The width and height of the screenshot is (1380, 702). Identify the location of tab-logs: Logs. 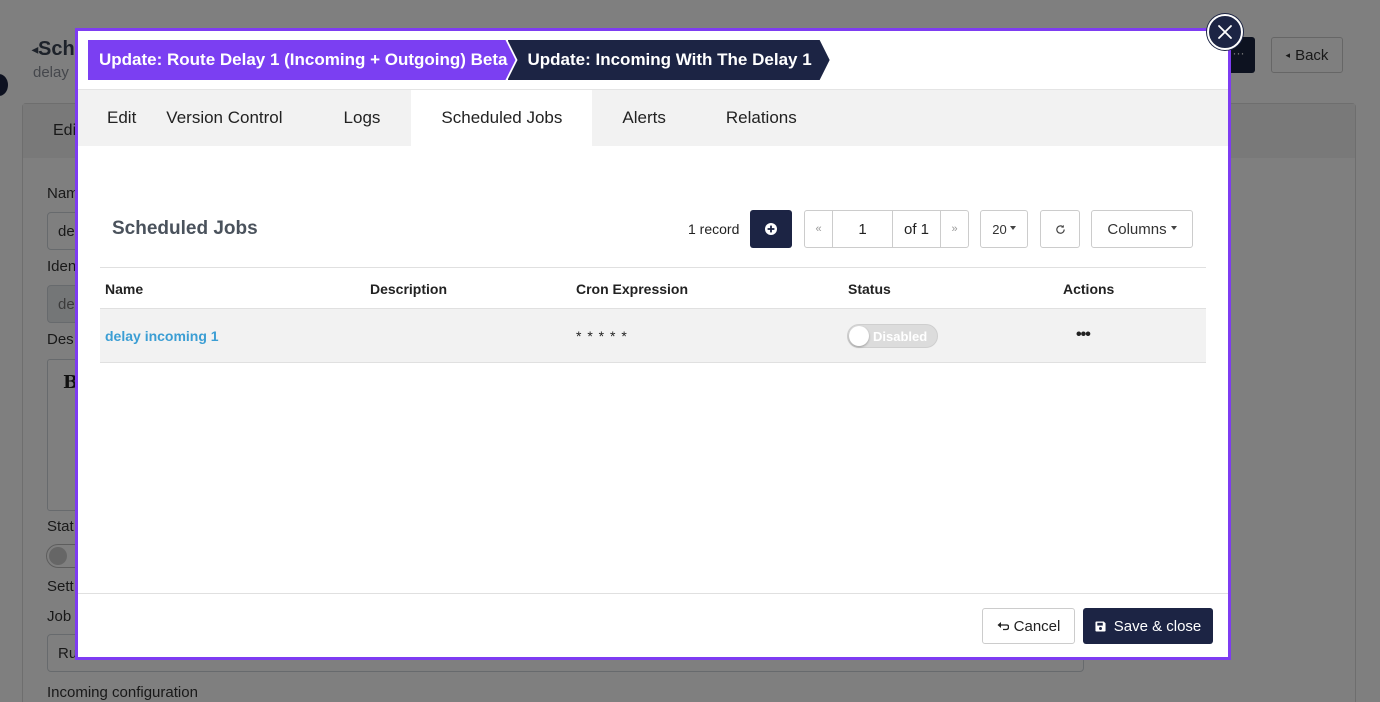
(362, 118).